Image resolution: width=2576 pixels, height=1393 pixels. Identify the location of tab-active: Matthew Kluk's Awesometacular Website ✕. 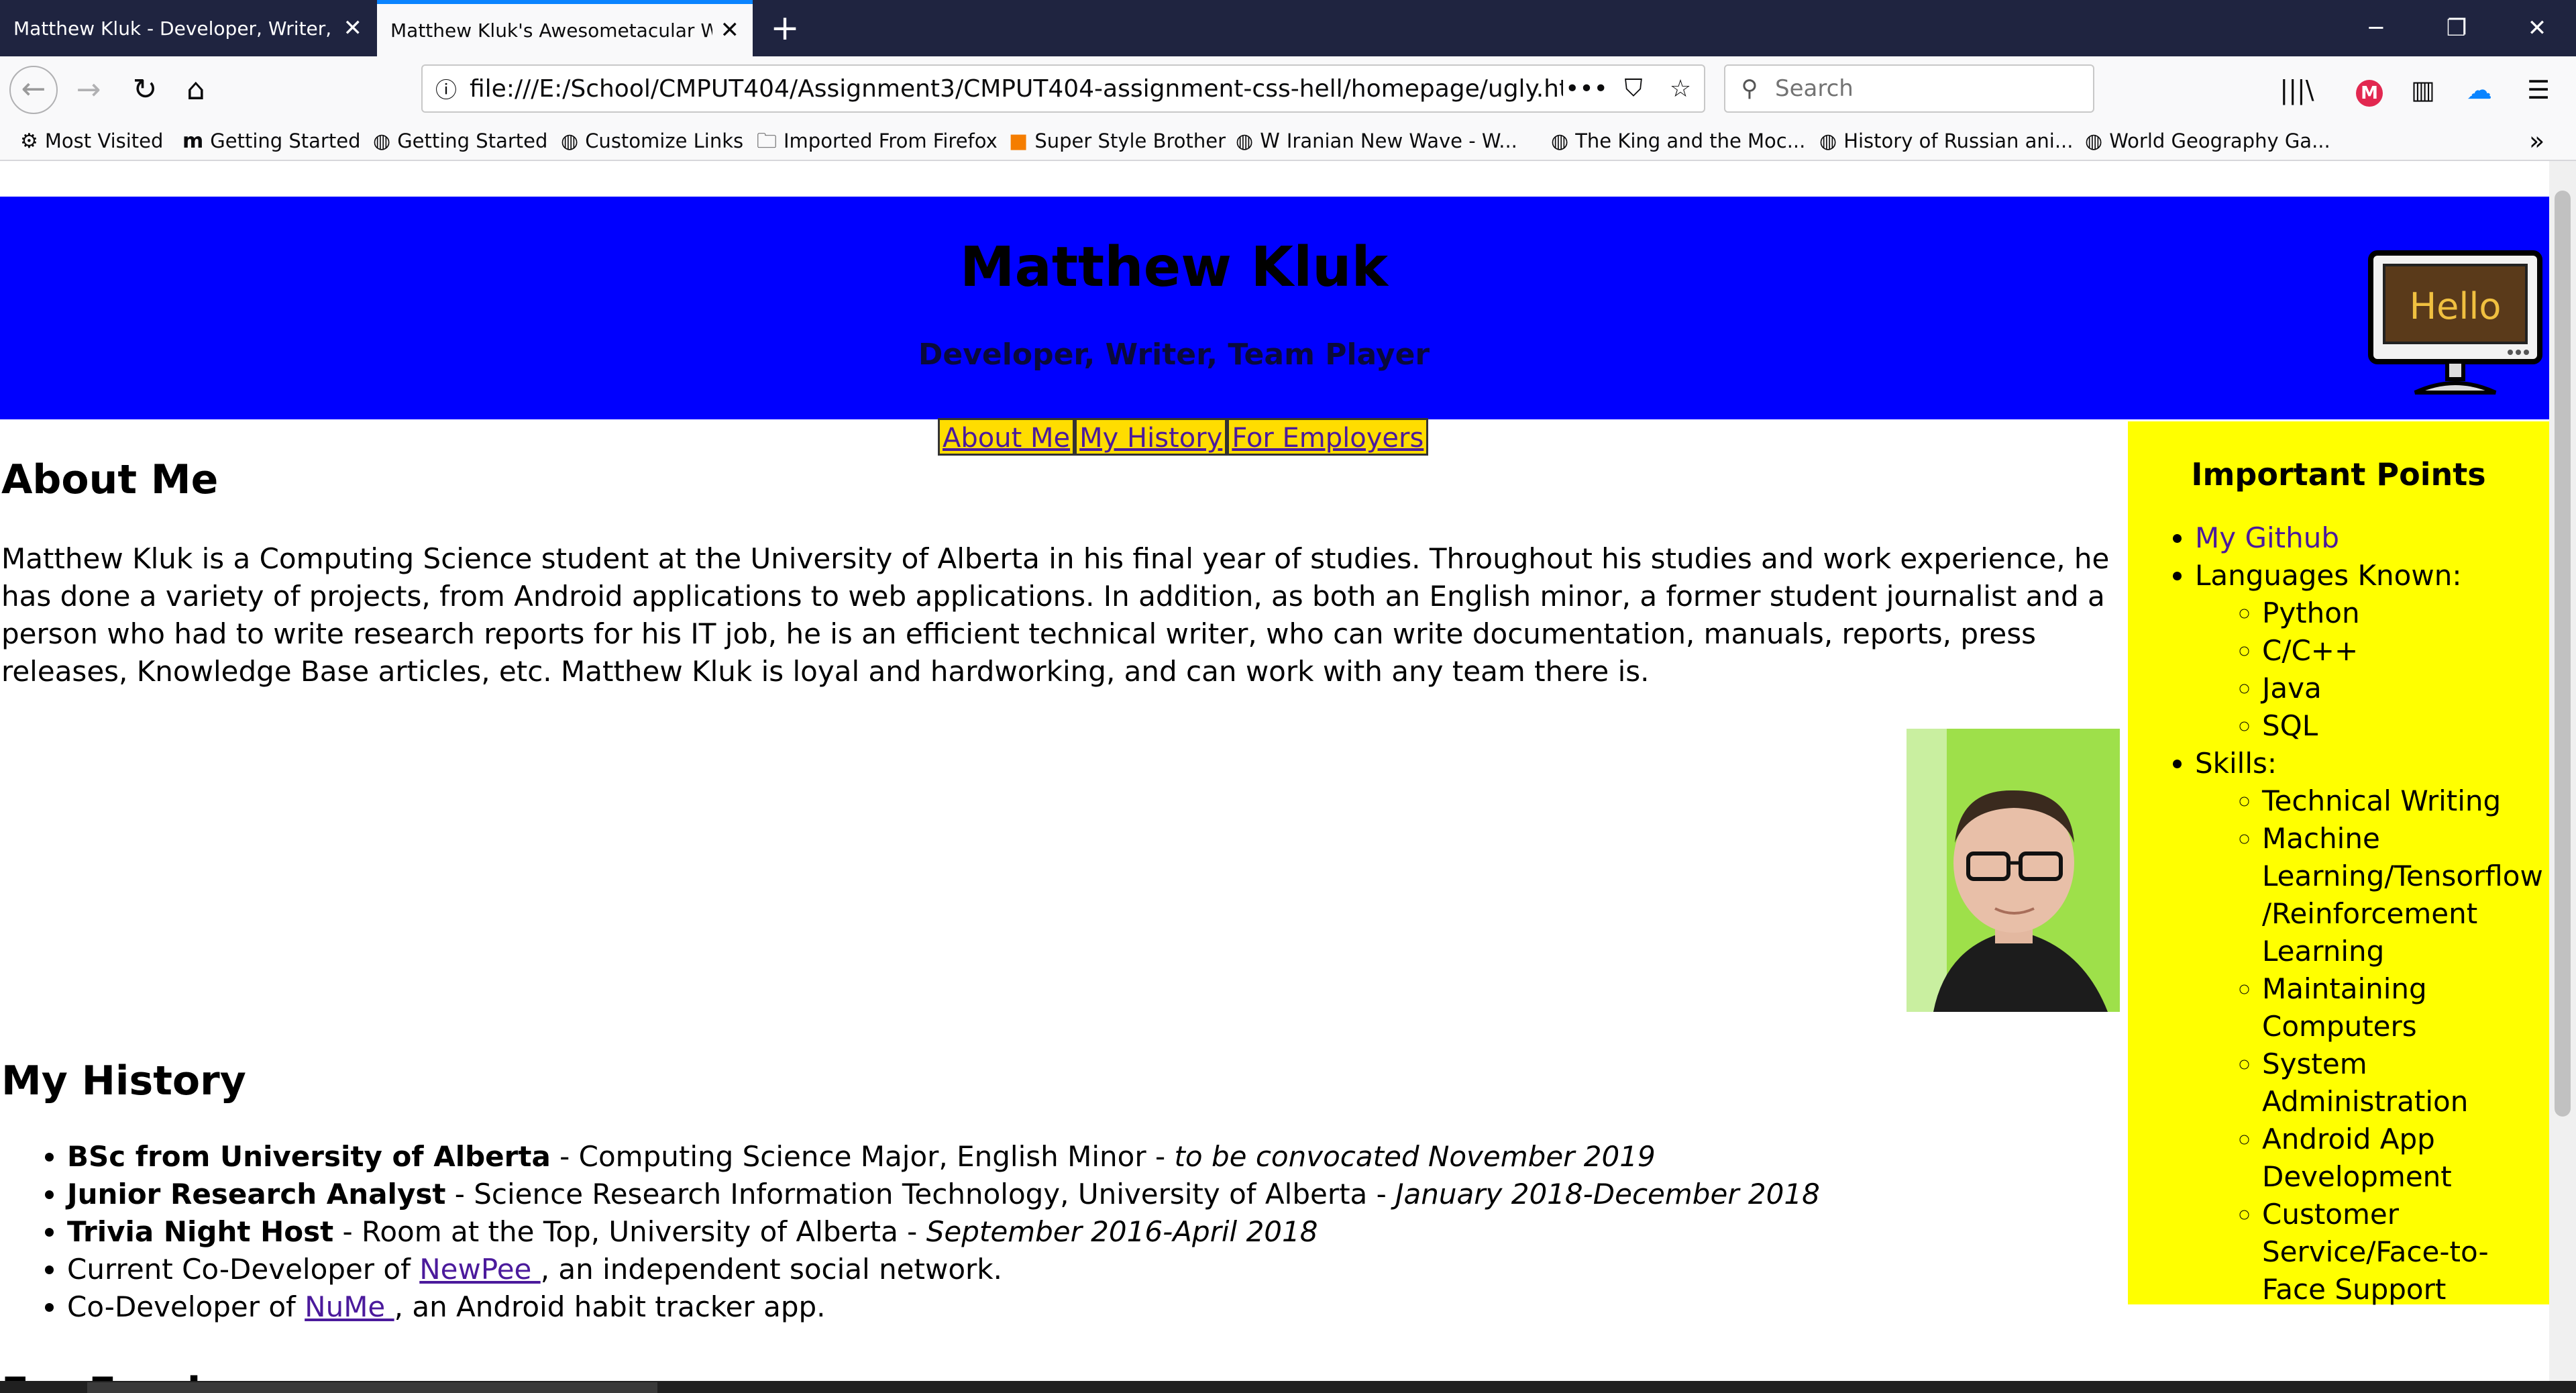
(565, 28).